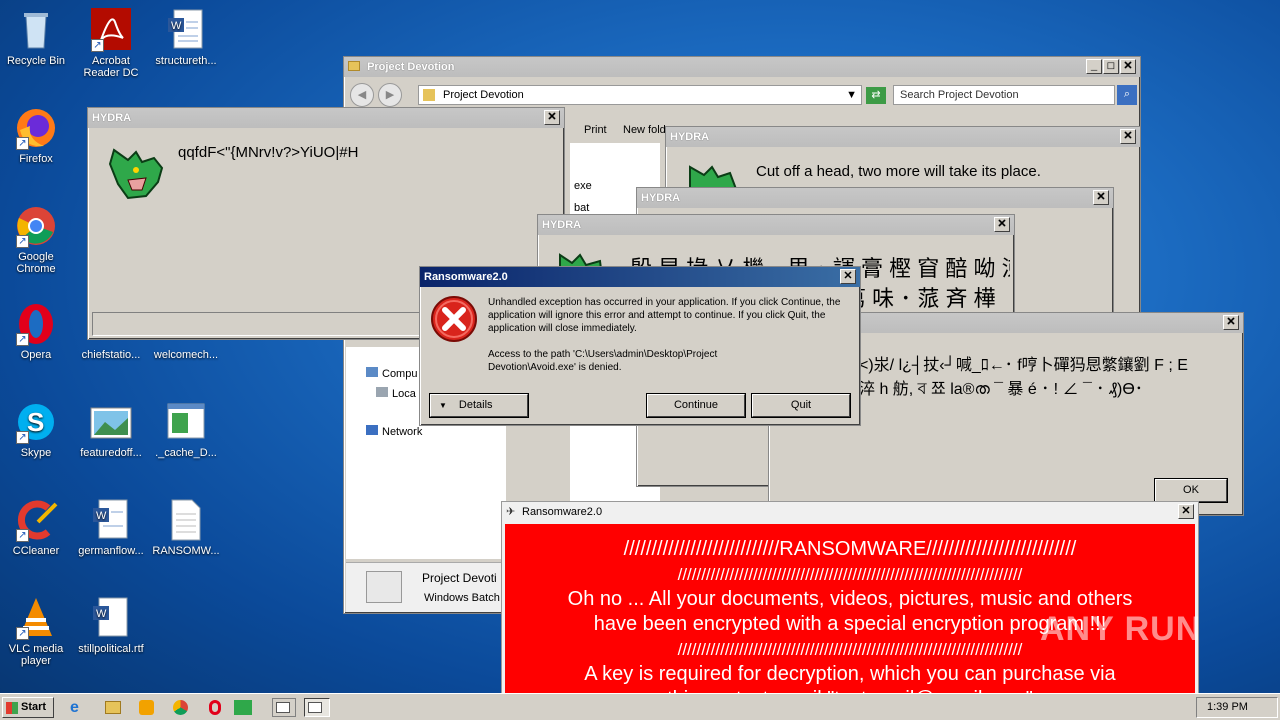 The image size is (1280, 720). Describe the element at coordinates (742, 67) in the screenshot. I see `explorer-titlebar: Project Devotion _ □ ✕` at that location.